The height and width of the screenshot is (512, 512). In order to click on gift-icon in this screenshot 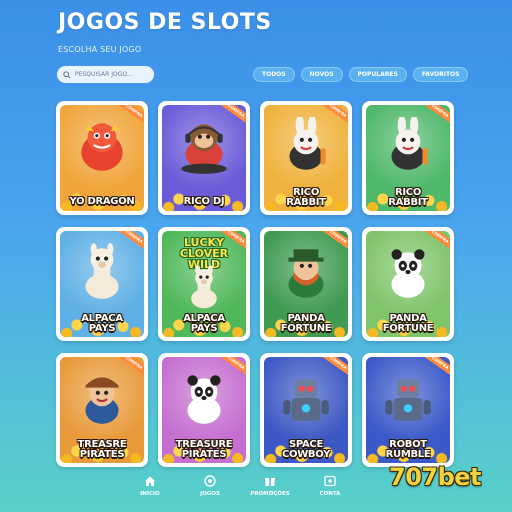, I will do `click(270, 482)`.